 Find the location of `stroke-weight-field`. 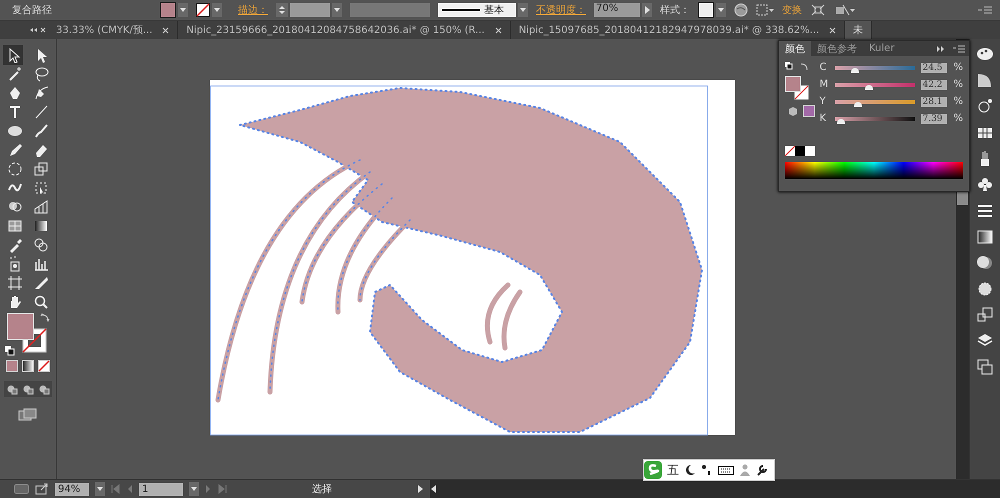

stroke-weight-field is located at coordinates (310, 10).